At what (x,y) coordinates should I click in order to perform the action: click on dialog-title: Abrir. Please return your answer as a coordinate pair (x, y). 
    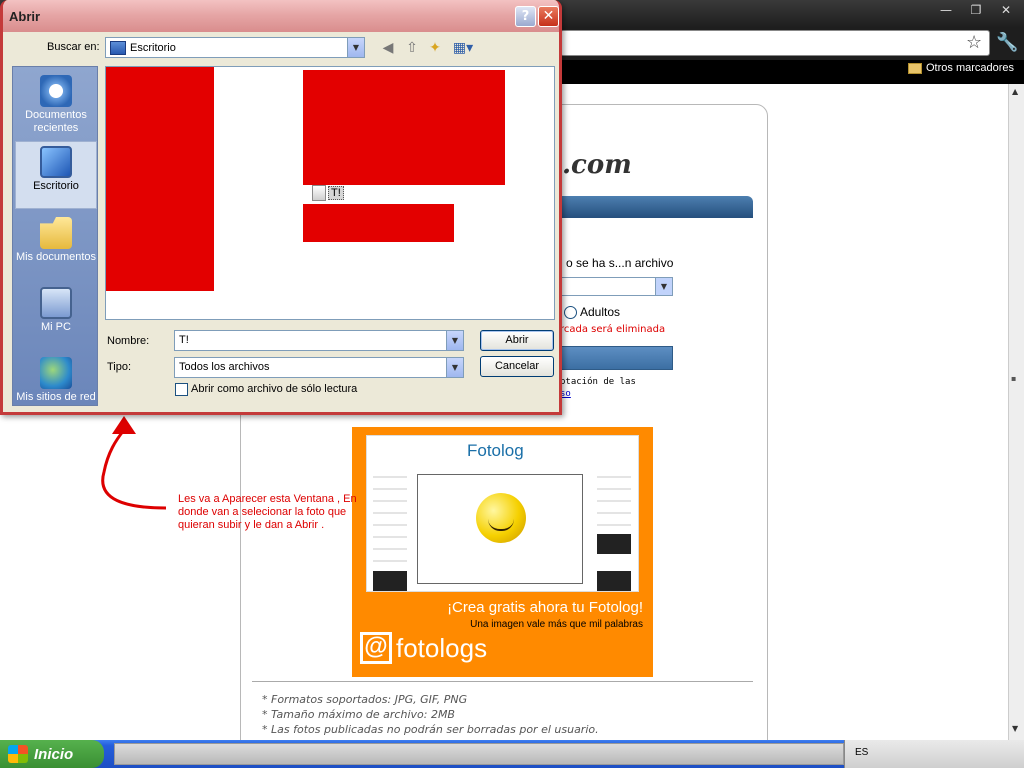
    Looking at the image, I should click on (25, 16).